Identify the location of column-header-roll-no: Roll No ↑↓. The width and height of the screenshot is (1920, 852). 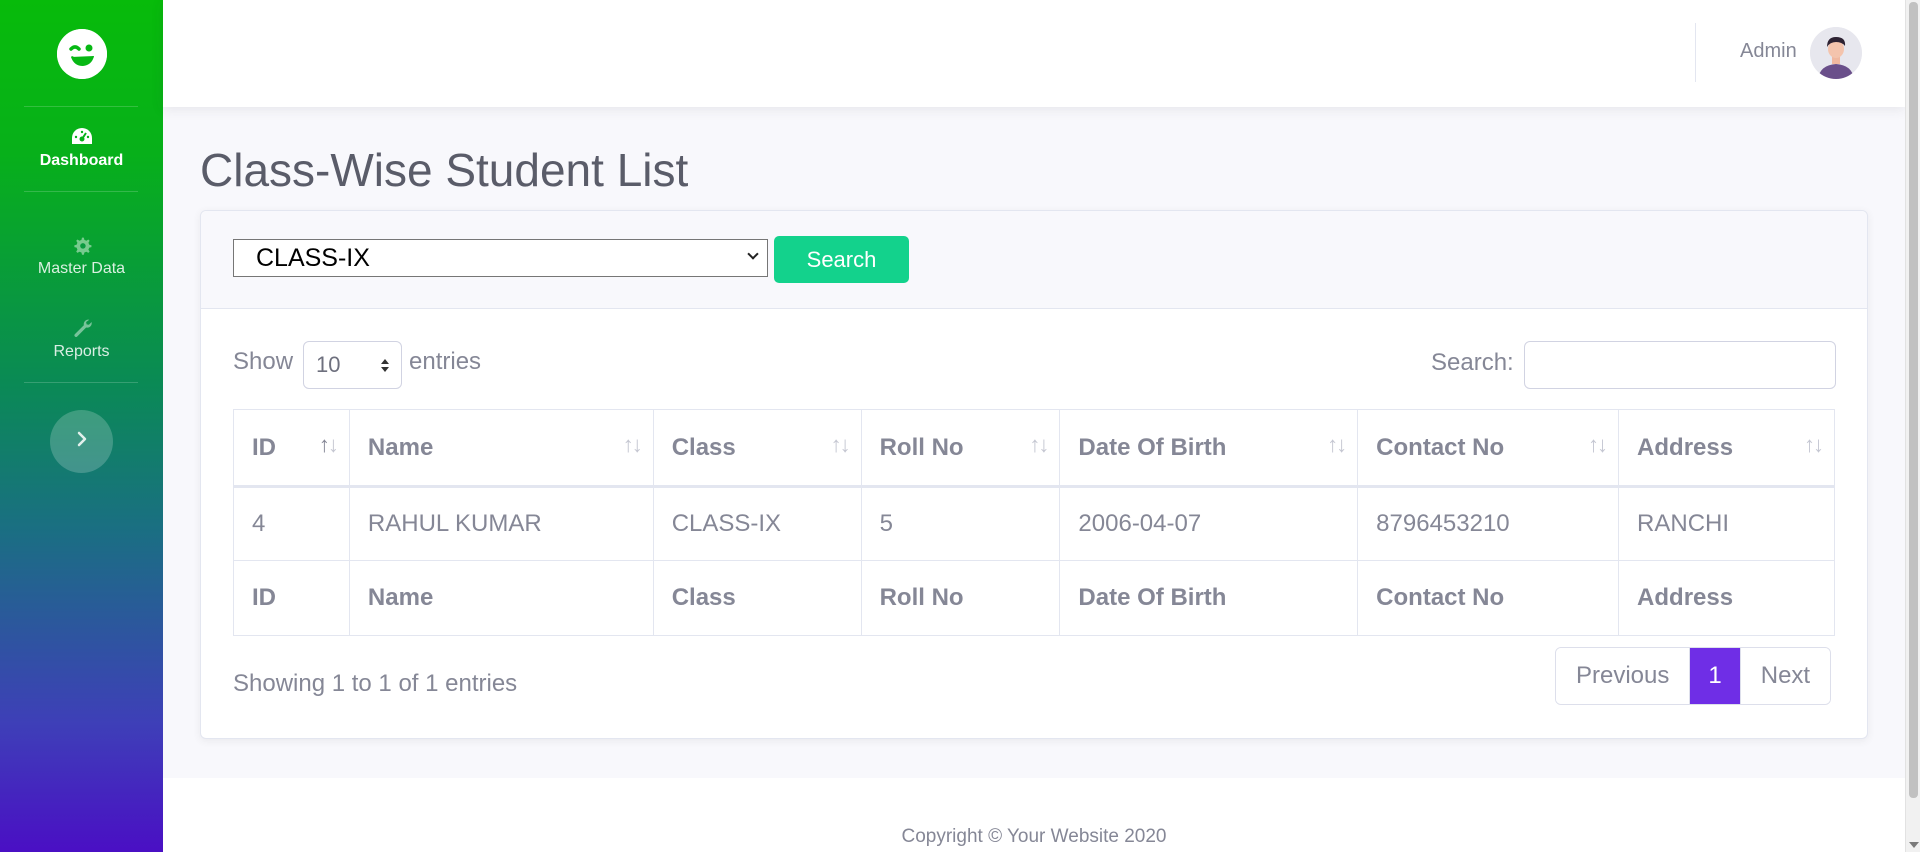
(960, 448).